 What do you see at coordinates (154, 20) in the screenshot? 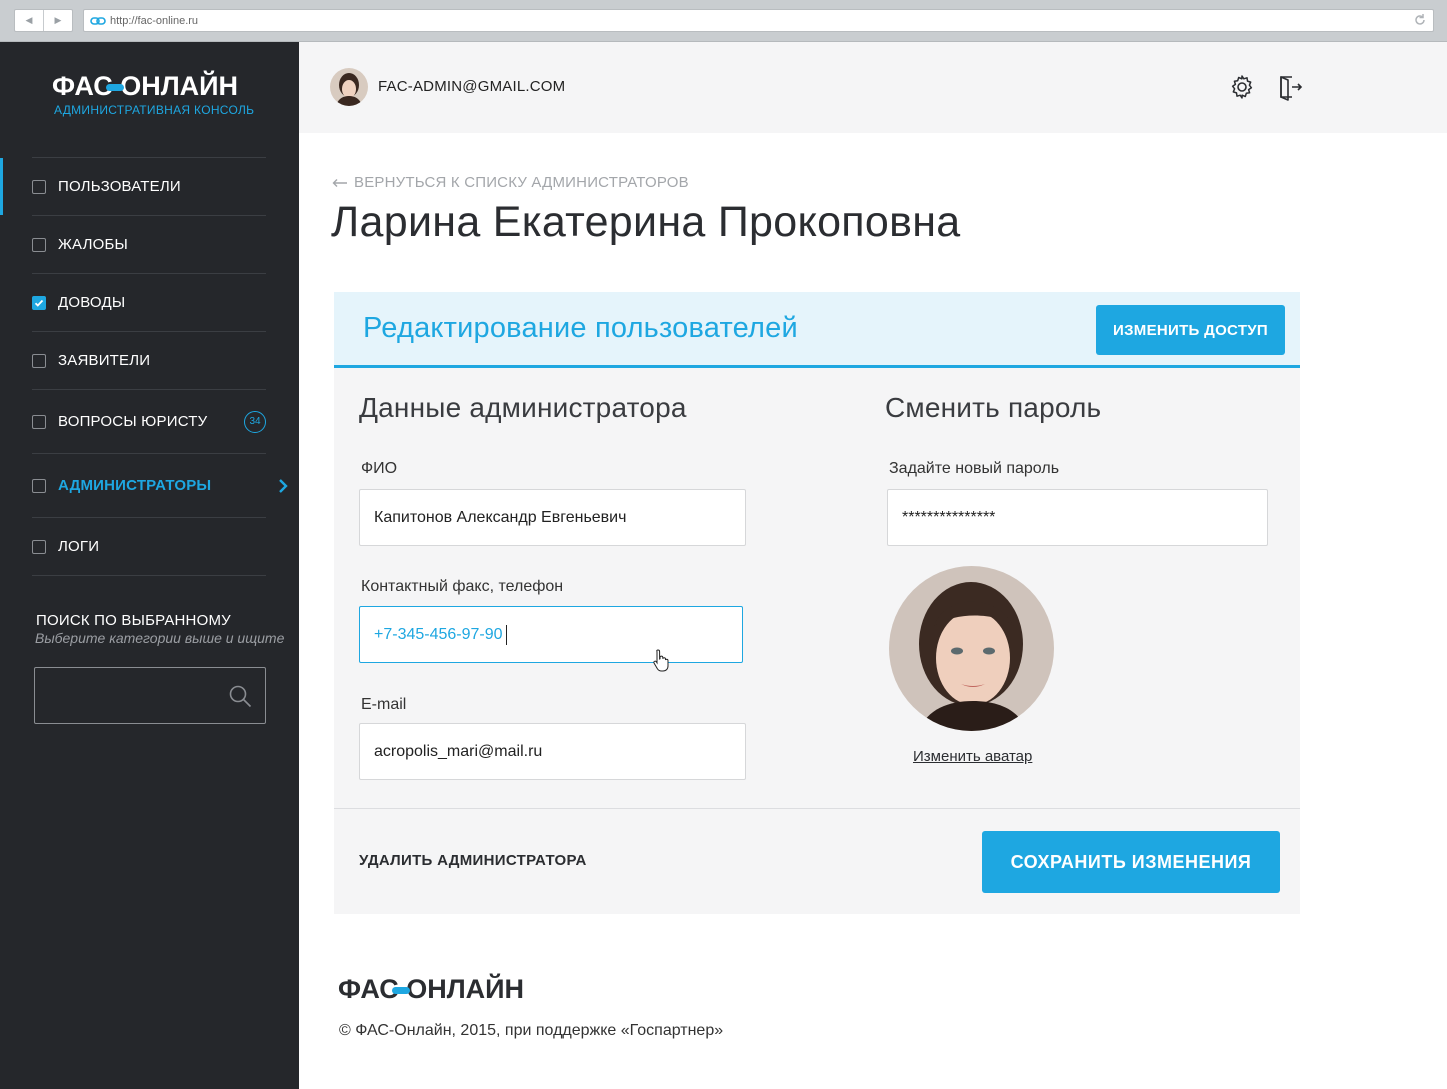
I see `address-url: http://fac-online.ru` at bounding box center [154, 20].